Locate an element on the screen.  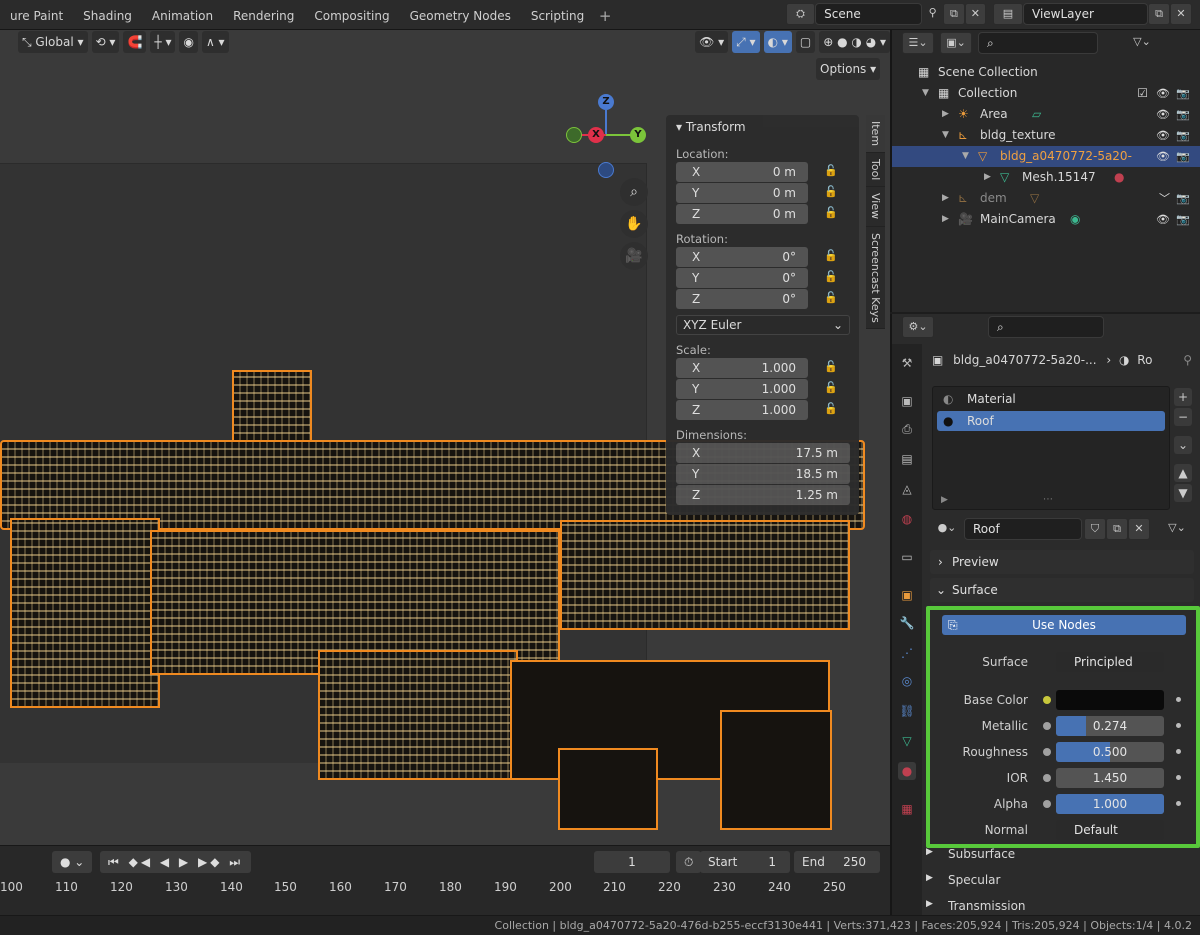
unlink-material-button: ✕ is located at coordinates (1139, 529).